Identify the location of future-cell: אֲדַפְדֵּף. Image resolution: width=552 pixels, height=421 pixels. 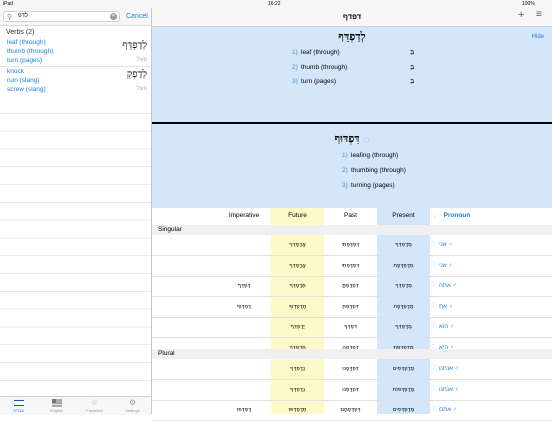
(297, 265).